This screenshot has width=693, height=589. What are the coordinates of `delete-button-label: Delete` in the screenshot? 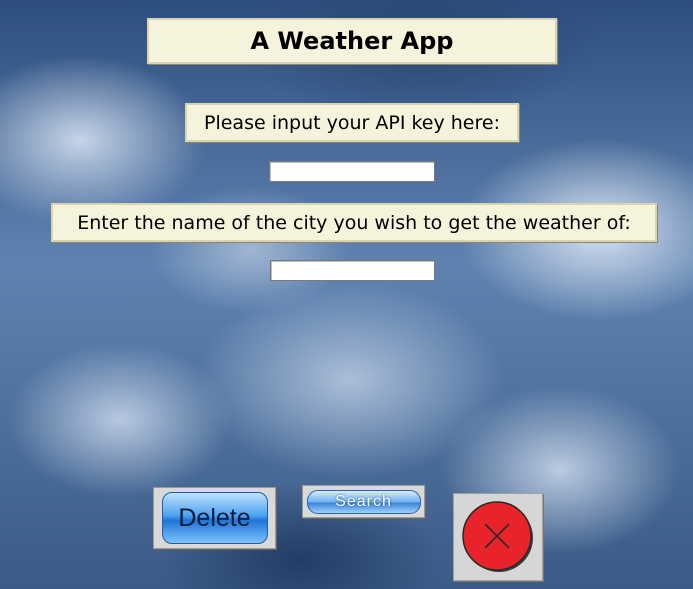 It's located at (214, 518).